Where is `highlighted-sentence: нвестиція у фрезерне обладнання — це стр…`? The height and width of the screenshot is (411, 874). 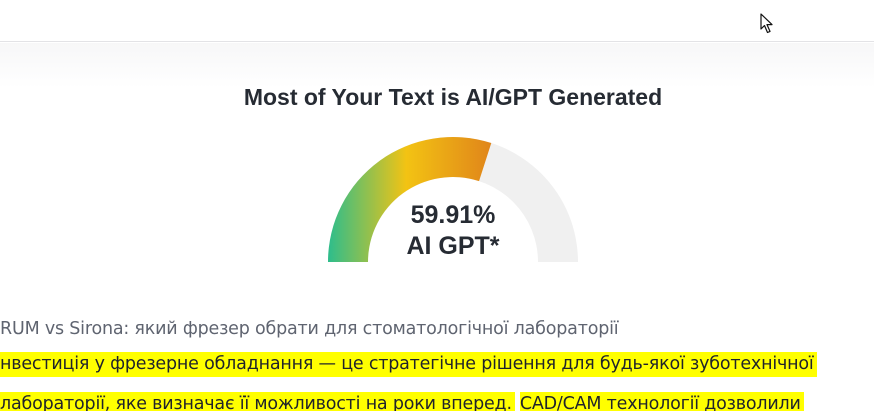 highlighted-sentence: нвестиція у фрезерне обладнання — це стр… is located at coordinates (408, 364).